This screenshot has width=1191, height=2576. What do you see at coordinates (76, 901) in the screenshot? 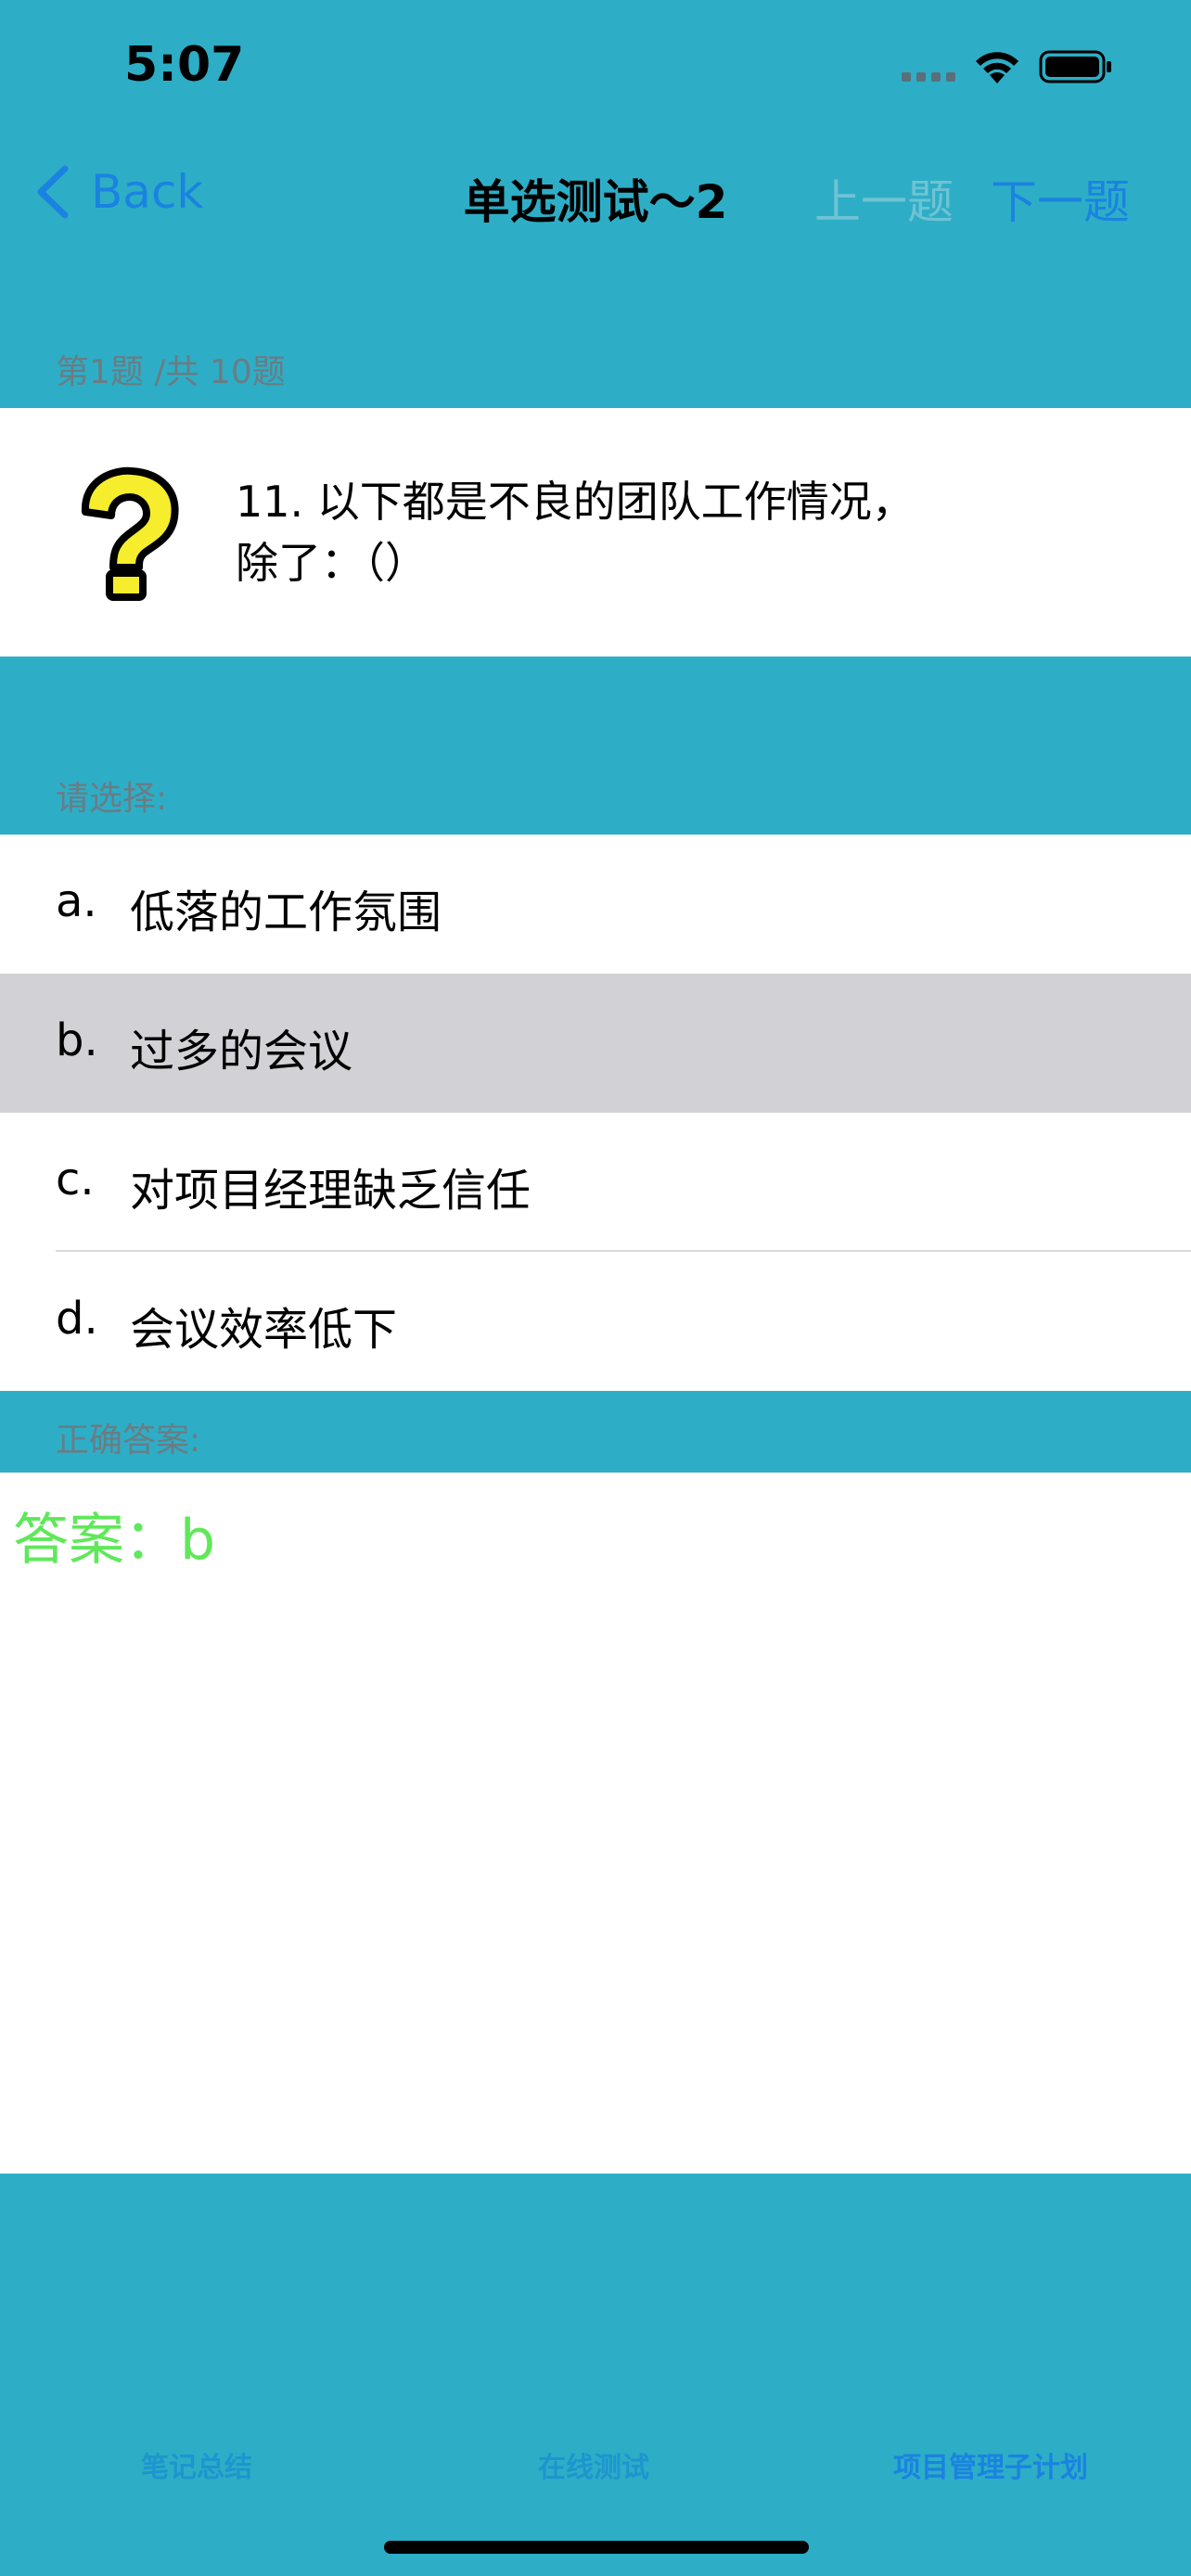
I see `option-letter: a.` at bounding box center [76, 901].